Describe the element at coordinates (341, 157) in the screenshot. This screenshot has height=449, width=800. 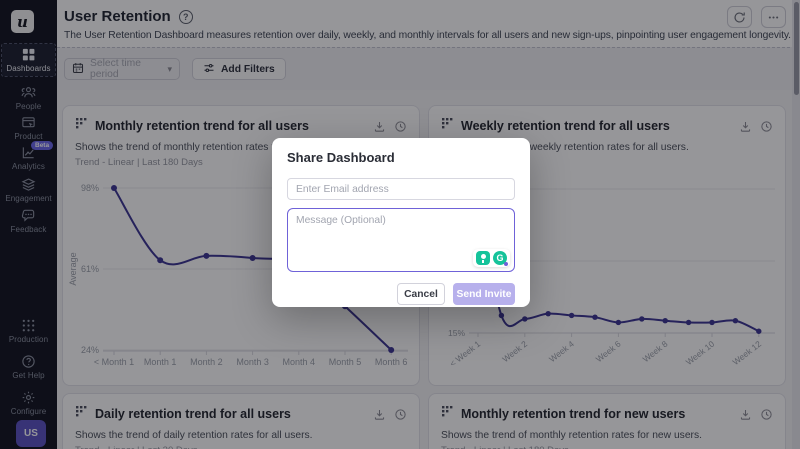
I see `modal-title: Share Dashboard` at that location.